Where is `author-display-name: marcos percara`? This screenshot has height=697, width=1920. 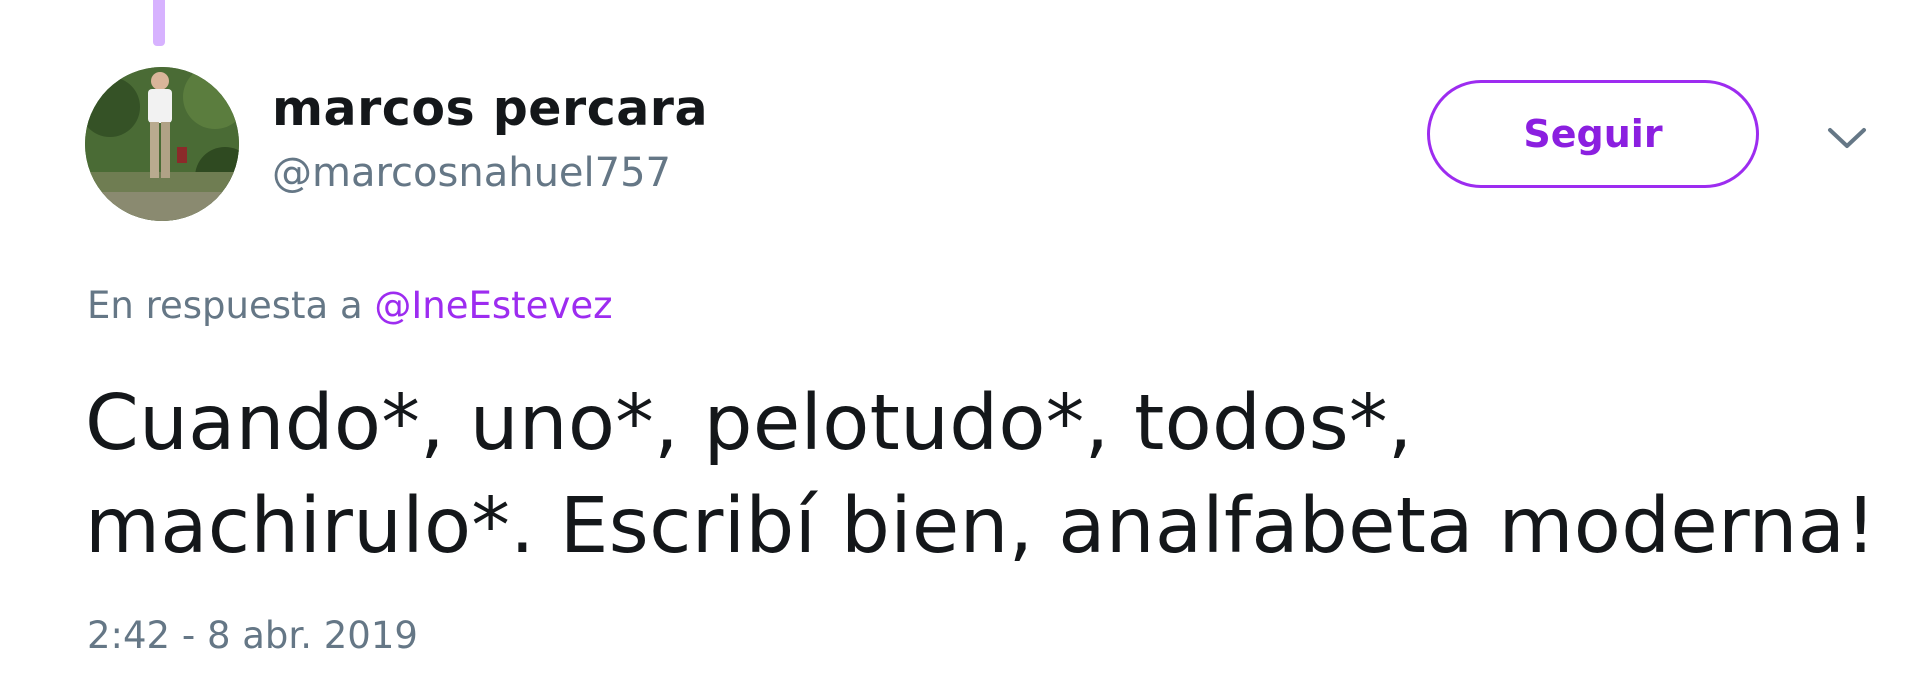 author-display-name: marcos percara is located at coordinates (490, 108).